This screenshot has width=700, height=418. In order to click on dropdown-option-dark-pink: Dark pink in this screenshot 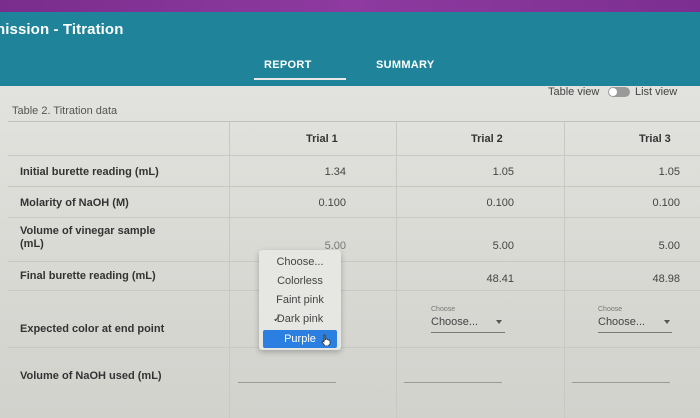, I will do `click(300, 319)`.